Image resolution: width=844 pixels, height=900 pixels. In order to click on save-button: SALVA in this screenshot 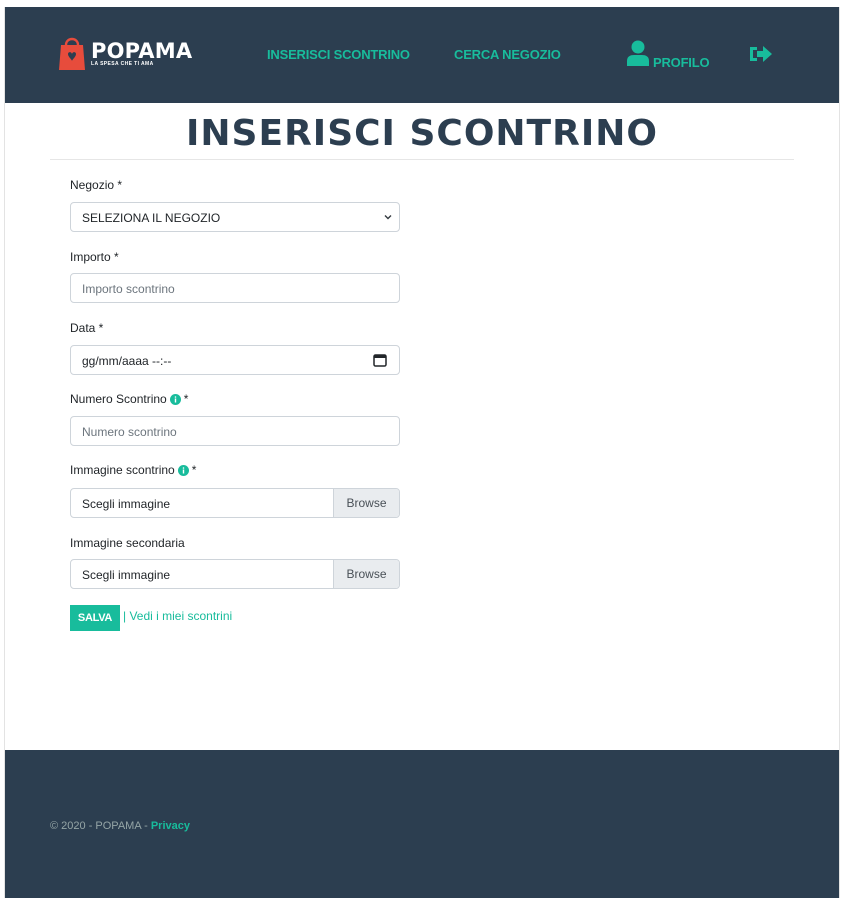, I will do `click(95, 618)`.